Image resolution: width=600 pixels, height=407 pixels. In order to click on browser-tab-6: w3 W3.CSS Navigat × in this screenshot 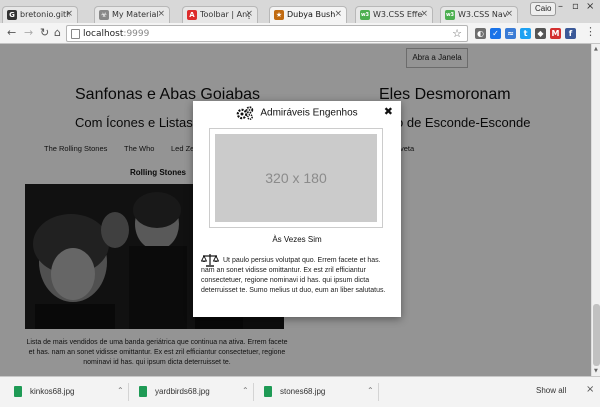, I will do `click(479, 14)`.